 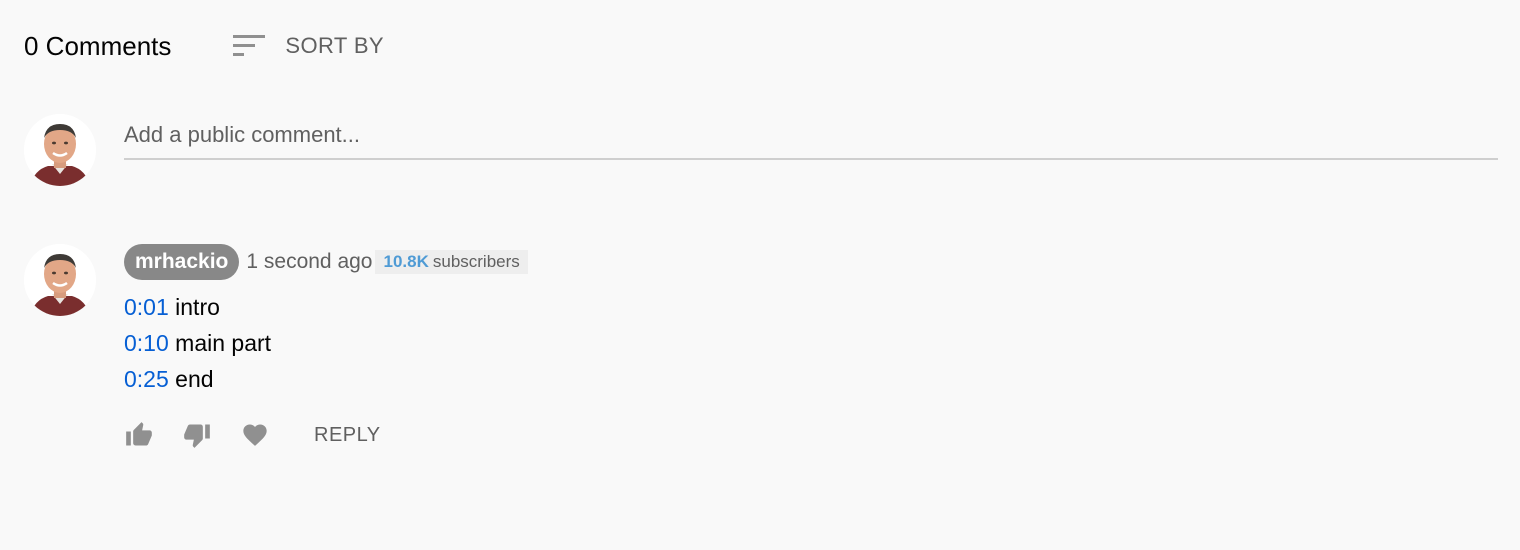 I want to click on comment-line: 0:10 main part, so click(x=326, y=343).